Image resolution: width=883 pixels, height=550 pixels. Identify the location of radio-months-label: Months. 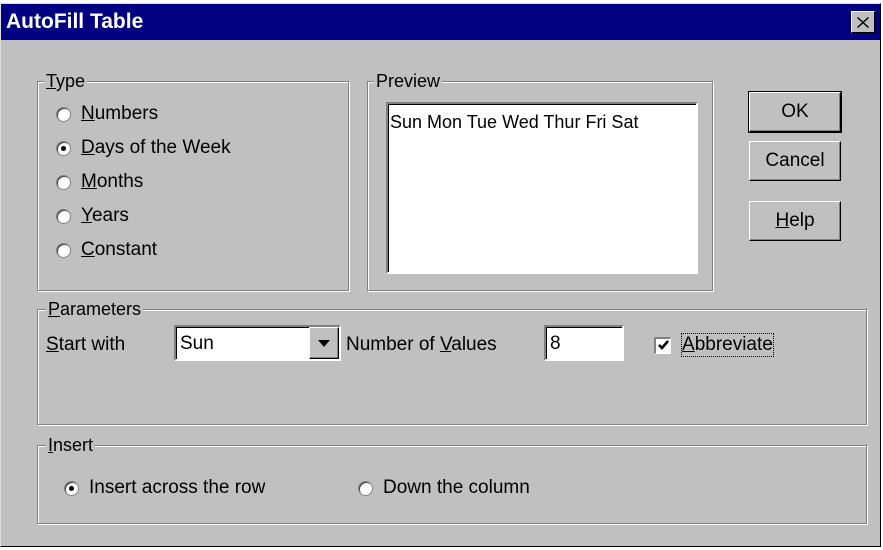
(112, 181).